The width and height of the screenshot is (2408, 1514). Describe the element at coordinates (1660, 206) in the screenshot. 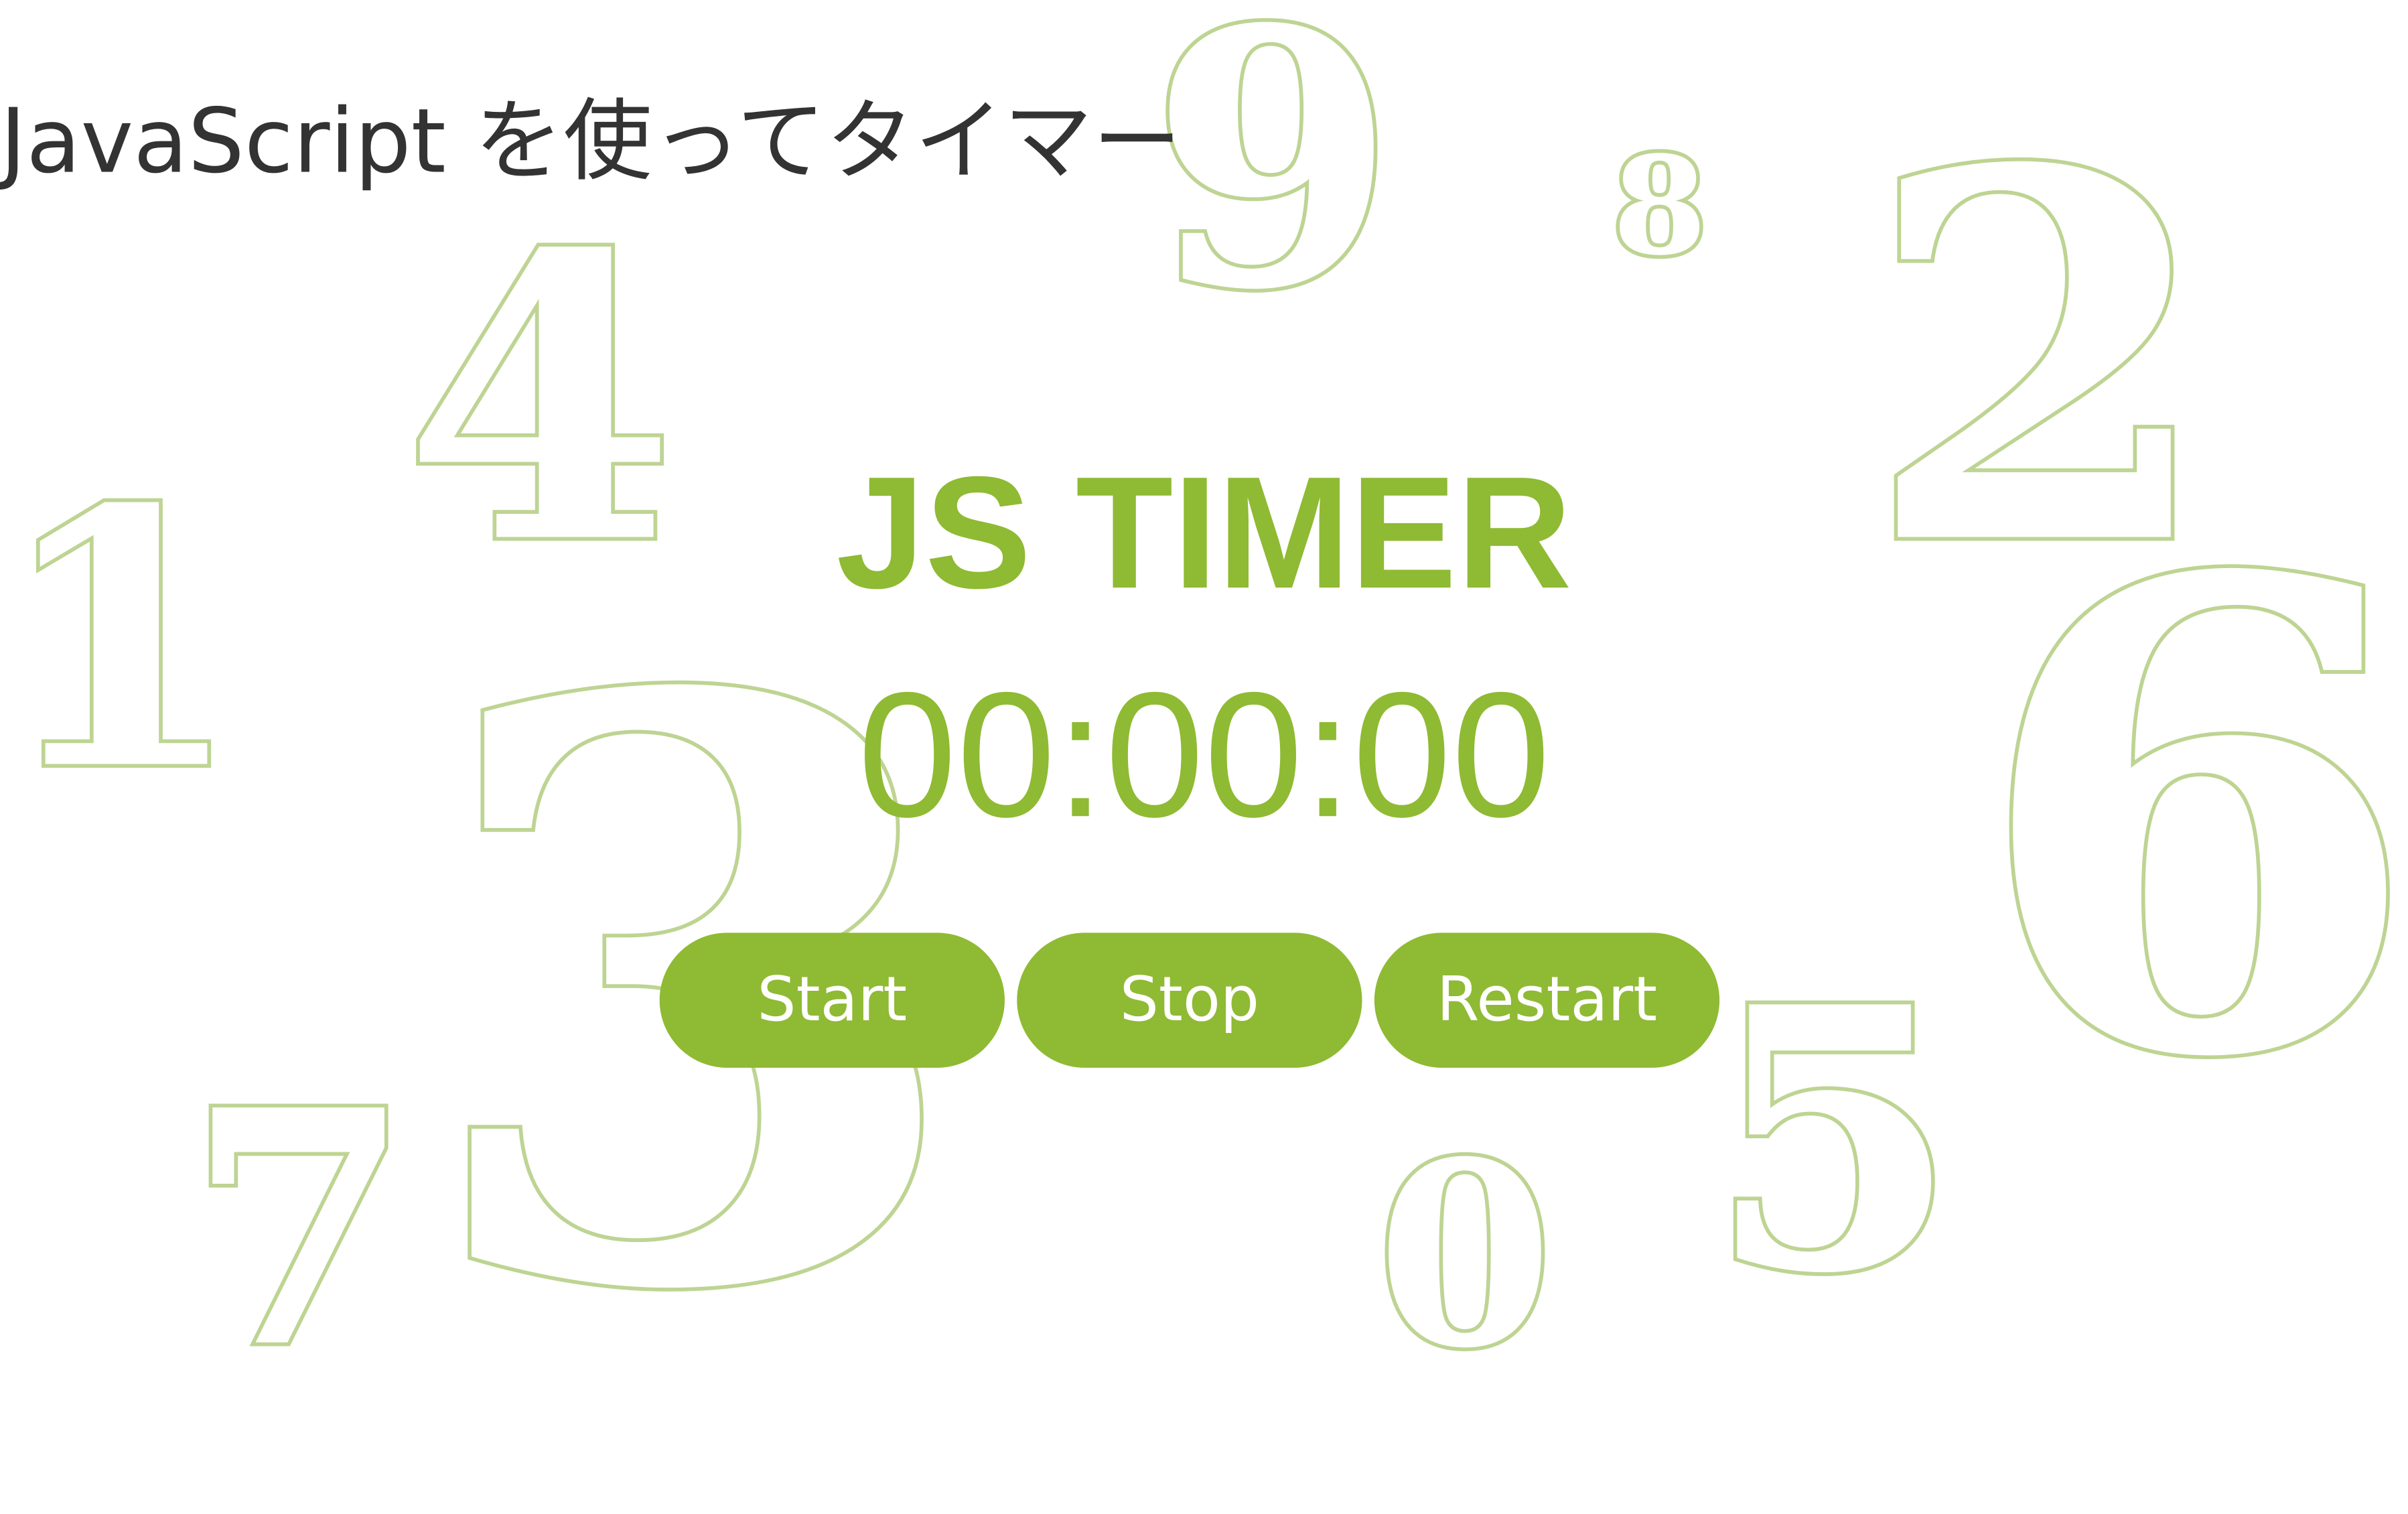

I see `decorative-digit-8: 8` at that location.